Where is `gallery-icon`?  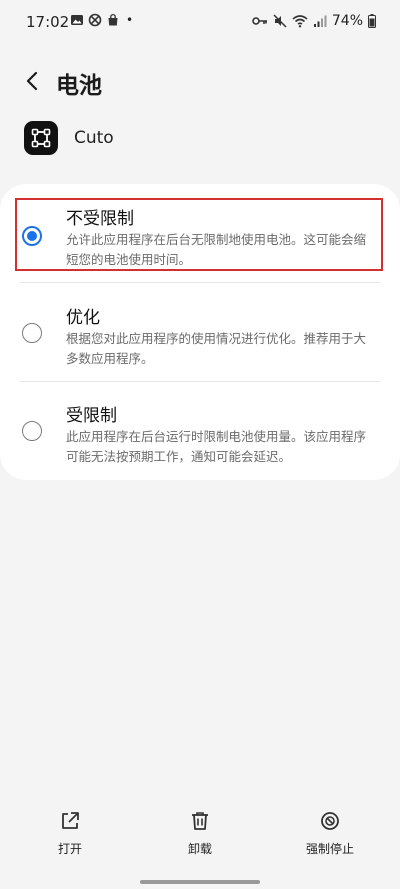
gallery-icon is located at coordinates (77, 20).